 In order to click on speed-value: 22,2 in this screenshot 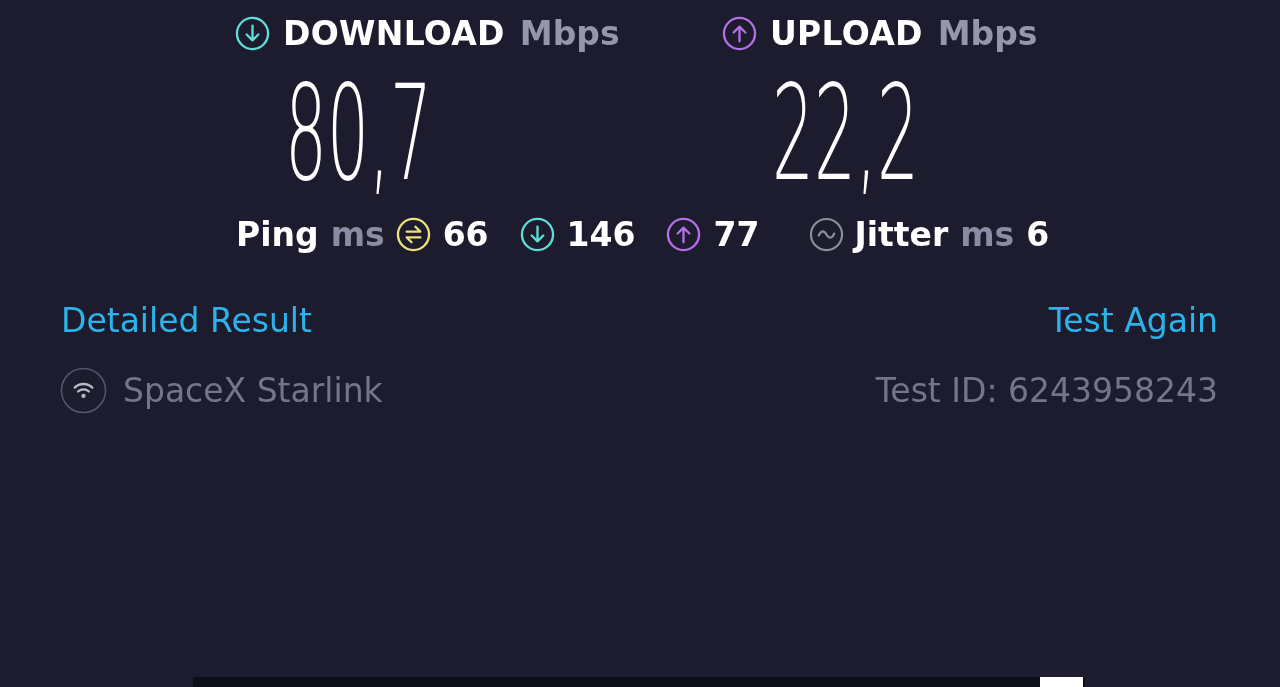, I will do `click(845, 133)`.